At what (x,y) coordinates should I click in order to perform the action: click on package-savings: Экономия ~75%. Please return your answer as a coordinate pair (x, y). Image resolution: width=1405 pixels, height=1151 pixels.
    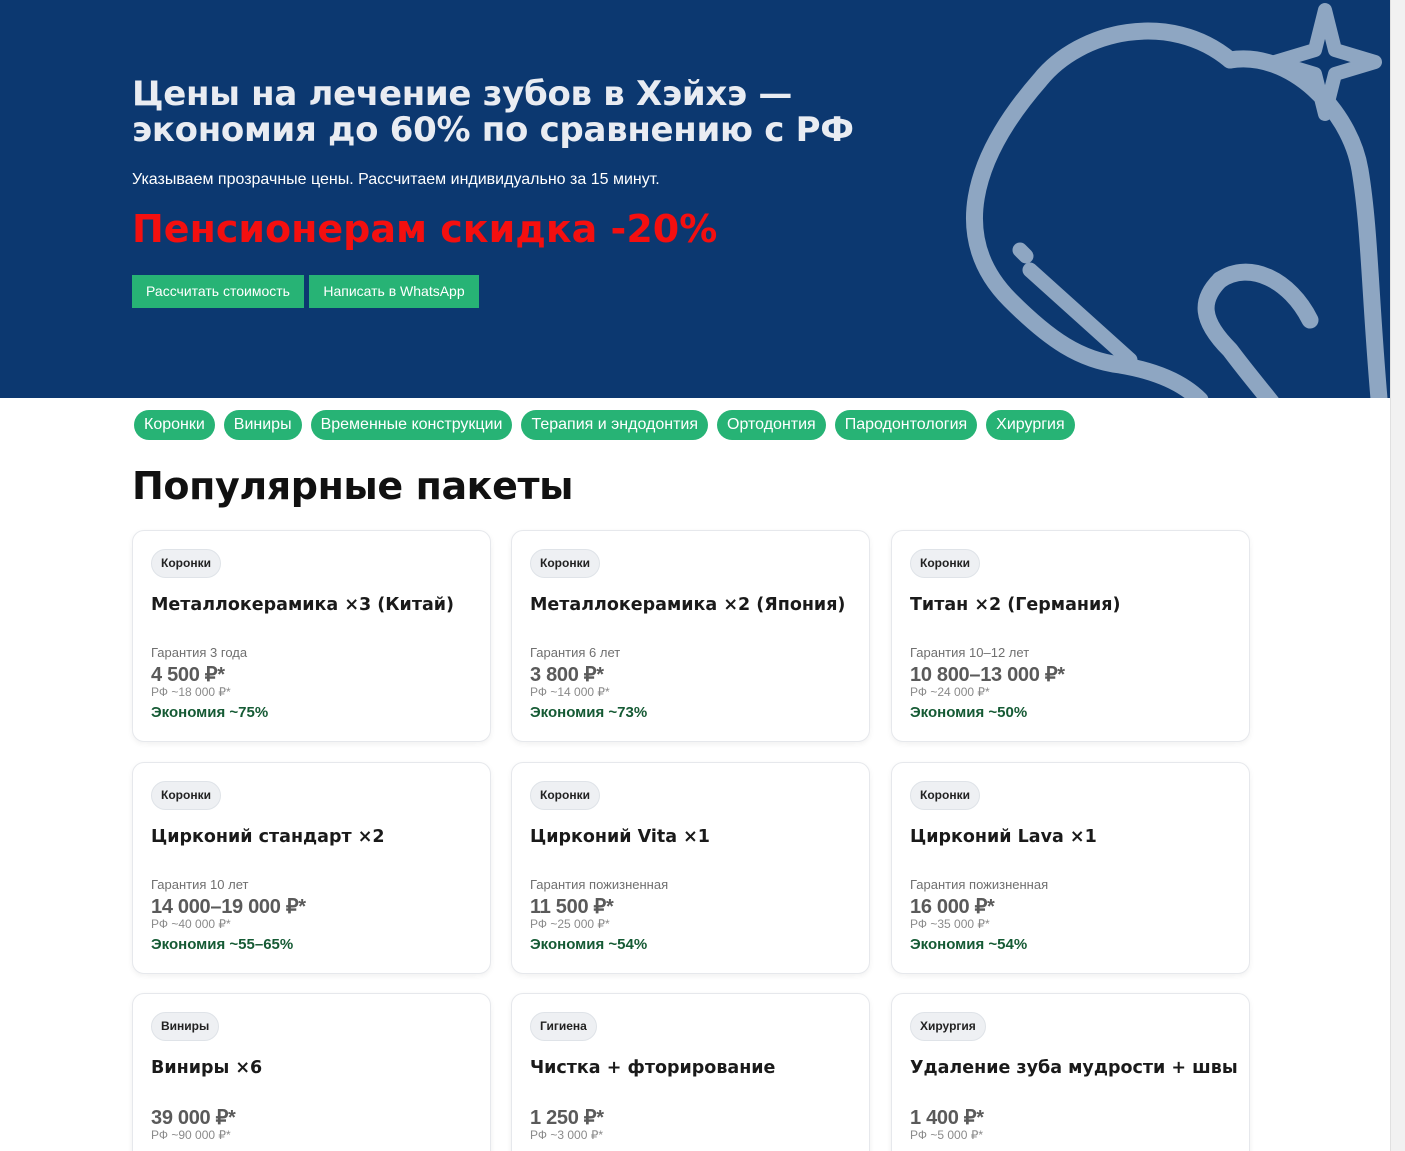
    Looking at the image, I should click on (210, 712).